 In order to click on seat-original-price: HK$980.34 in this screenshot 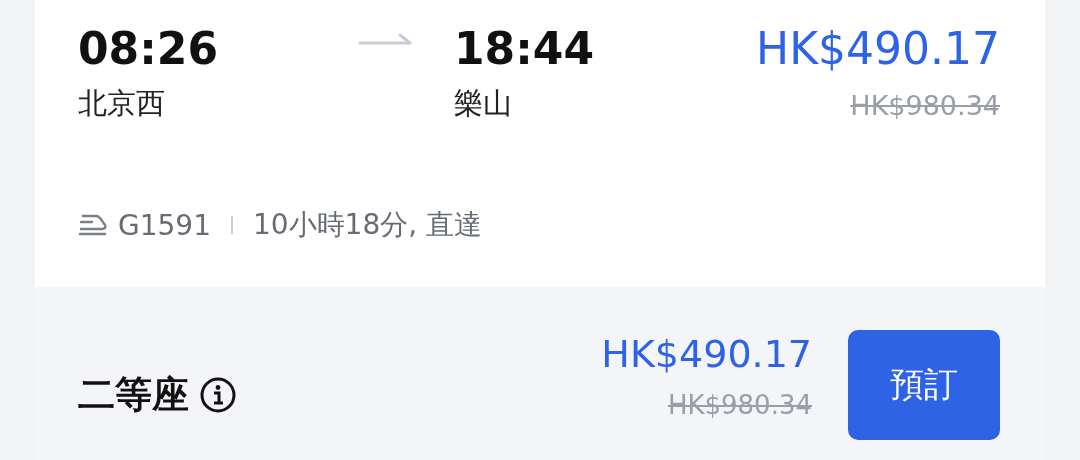, I will do `click(739, 405)`.